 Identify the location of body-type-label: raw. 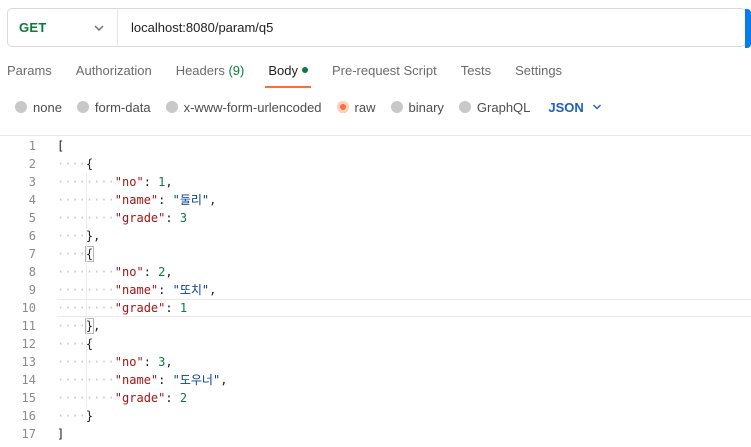
(365, 107).